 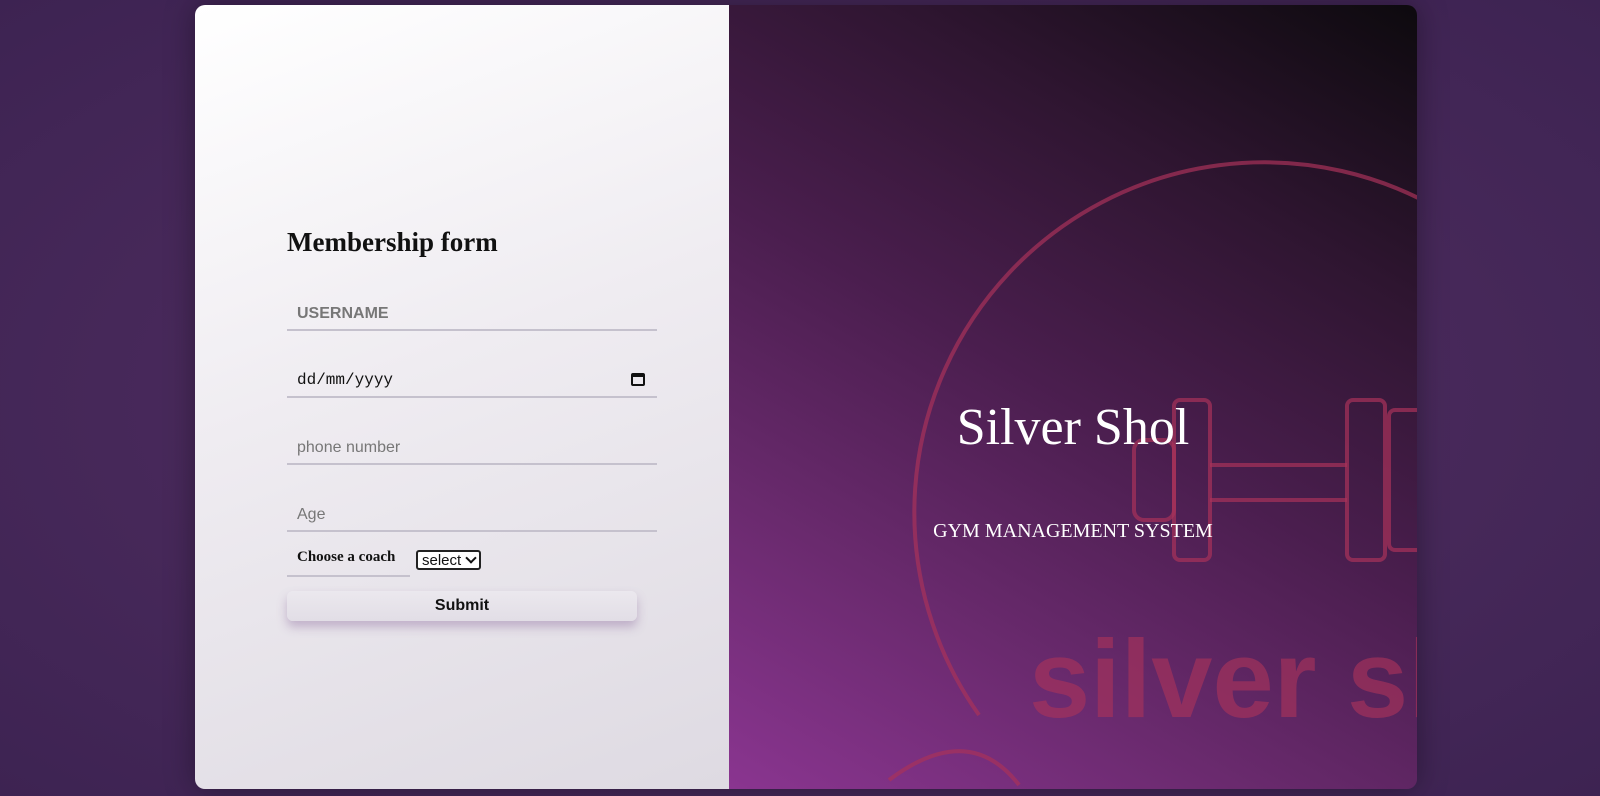 I want to click on age-input, so click(x=472, y=515).